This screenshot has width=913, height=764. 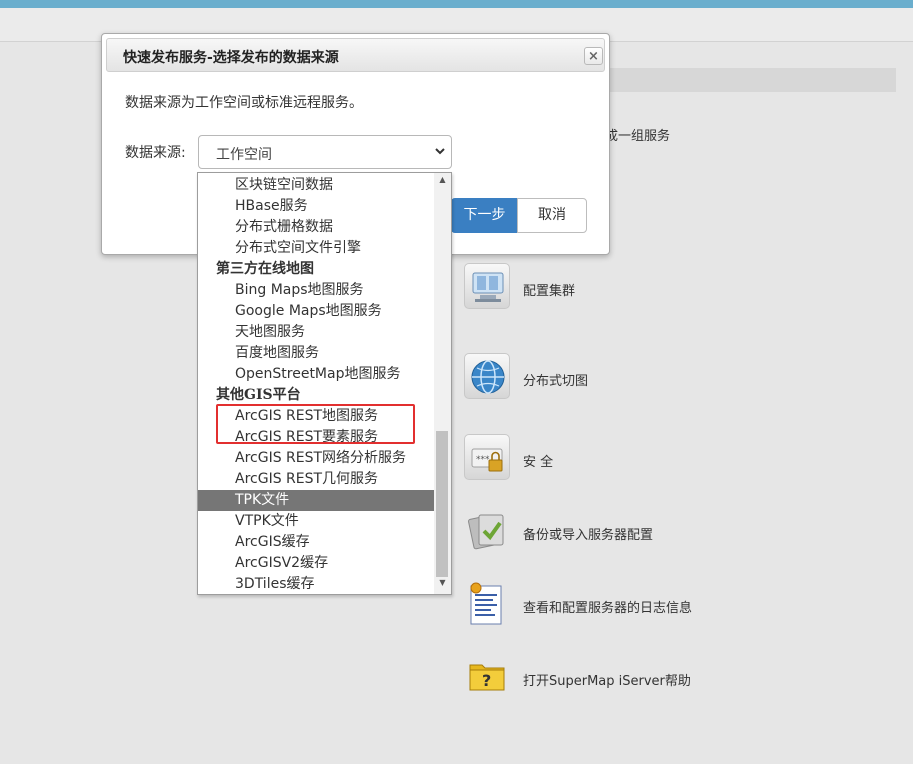 What do you see at coordinates (355, 55) in the screenshot?
I see `dialog-header: 快速发布服务-选择发布的数据来源 ×` at bounding box center [355, 55].